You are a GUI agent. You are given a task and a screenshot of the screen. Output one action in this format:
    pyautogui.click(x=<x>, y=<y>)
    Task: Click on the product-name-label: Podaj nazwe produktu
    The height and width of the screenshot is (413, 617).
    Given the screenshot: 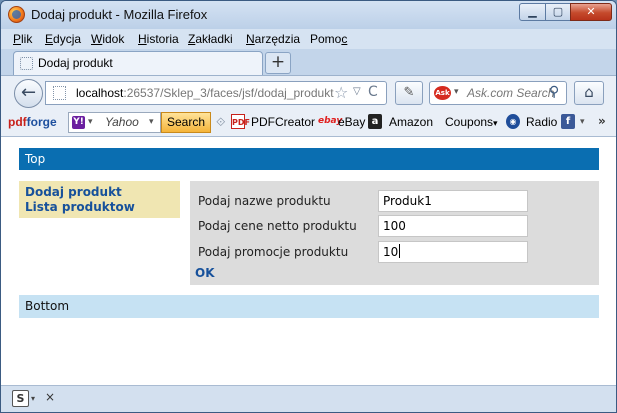 What is the action you would take?
    pyautogui.click(x=264, y=201)
    